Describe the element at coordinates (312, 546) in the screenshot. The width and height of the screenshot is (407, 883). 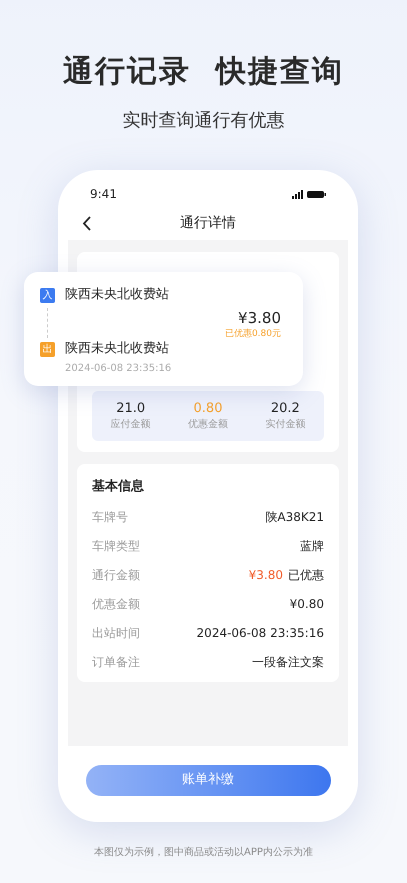
I see `info-value: 蓝牌` at that location.